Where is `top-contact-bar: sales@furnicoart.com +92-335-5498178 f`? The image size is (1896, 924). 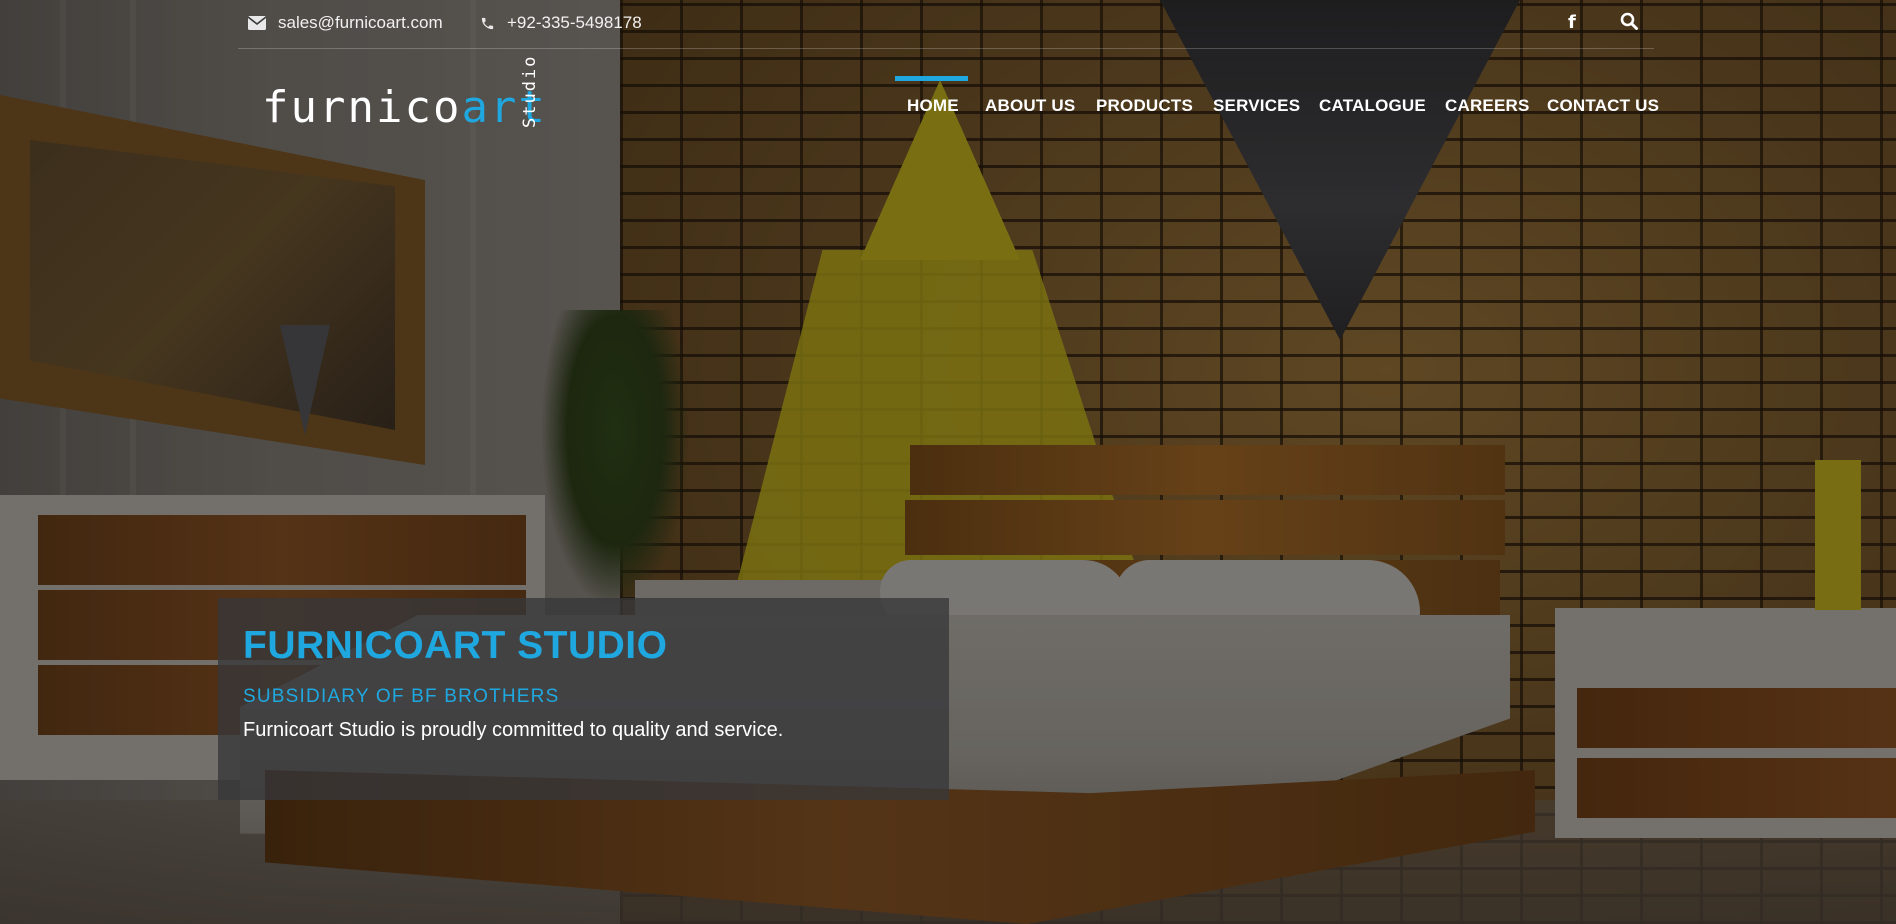 top-contact-bar: sales@furnicoart.com +92-335-5498178 f is located at coordinates (946, 24).